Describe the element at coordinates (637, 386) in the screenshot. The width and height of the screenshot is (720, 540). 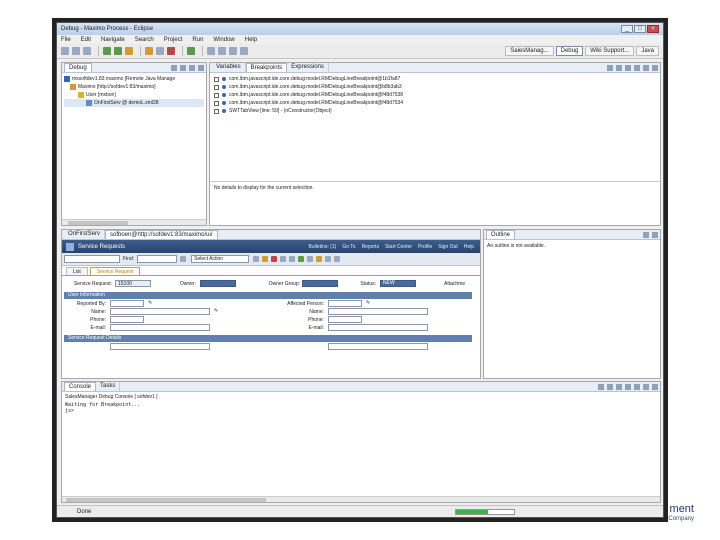
I see `pin-console-icon` at that location.